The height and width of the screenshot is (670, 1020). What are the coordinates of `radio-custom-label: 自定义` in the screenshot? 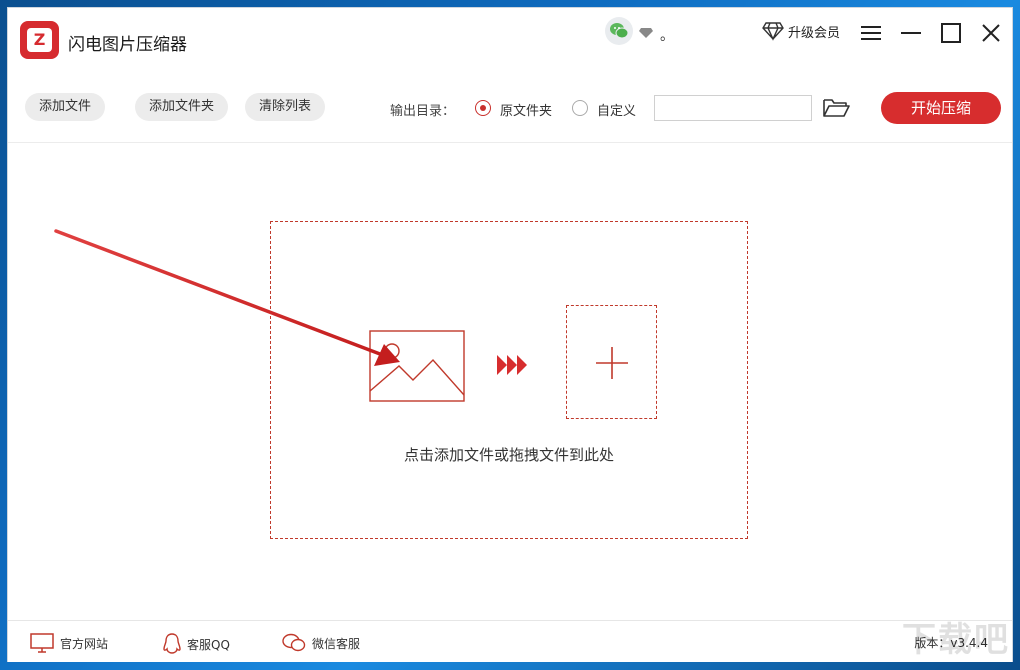 It's located at (617, 111).